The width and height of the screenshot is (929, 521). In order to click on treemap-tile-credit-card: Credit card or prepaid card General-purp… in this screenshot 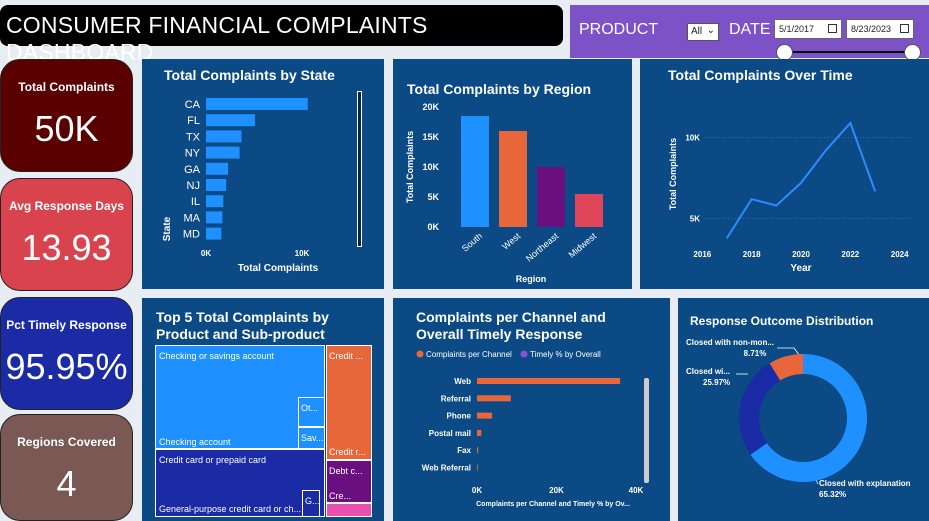, I will do `click(240, 483)`.